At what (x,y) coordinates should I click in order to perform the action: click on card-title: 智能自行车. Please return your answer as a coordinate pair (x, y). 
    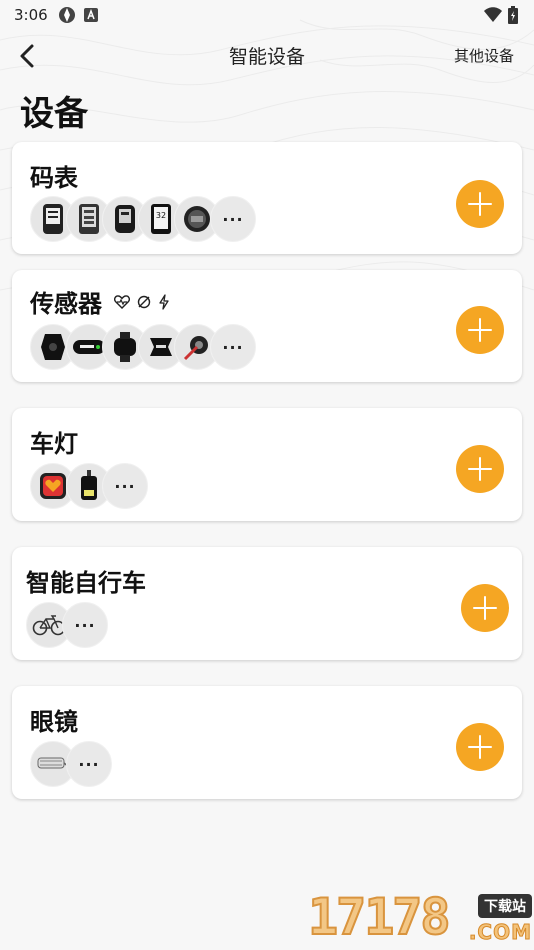
    Looking at the image, I should click on (86, 583).